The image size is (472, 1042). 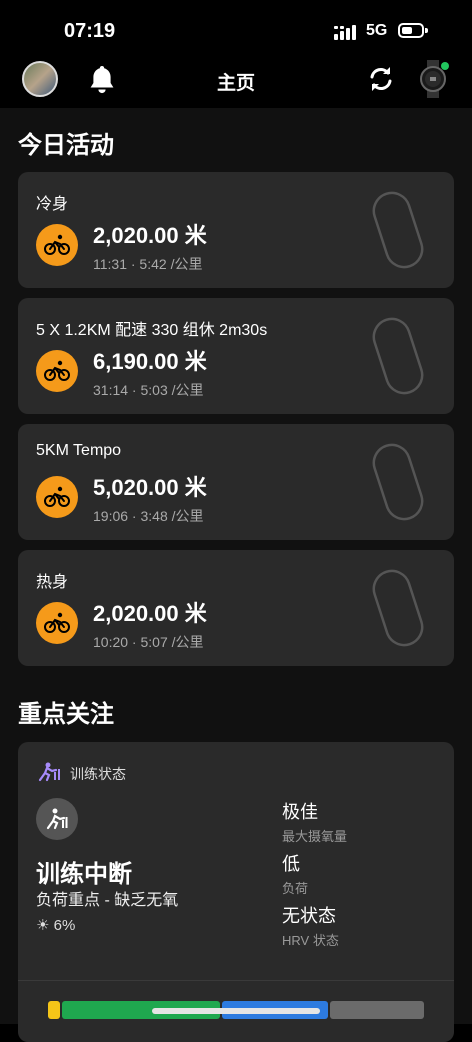 I want to click on metric-value: 无状态, so click(x=309, y=916).